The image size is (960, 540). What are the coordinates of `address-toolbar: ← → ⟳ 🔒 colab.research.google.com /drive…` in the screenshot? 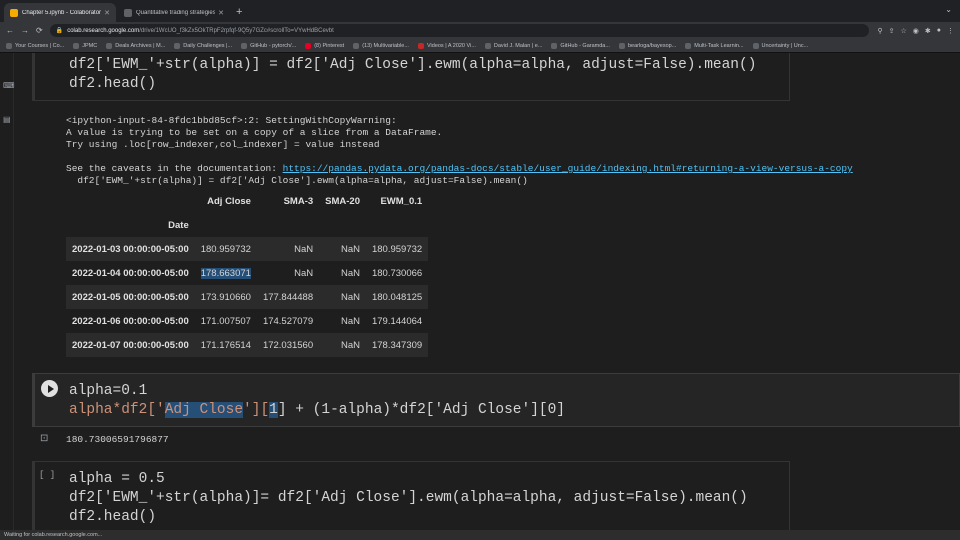 It's located at (480, 30).